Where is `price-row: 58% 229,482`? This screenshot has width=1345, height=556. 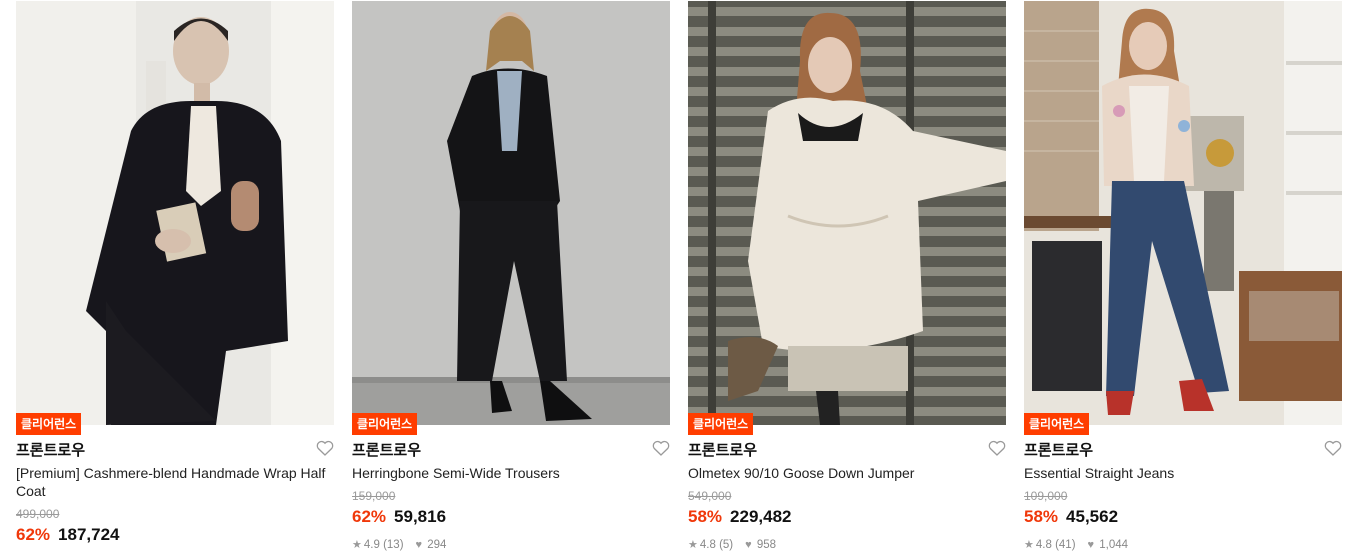
price-row: 58% 229,482 is located at coordinates (739, 517).